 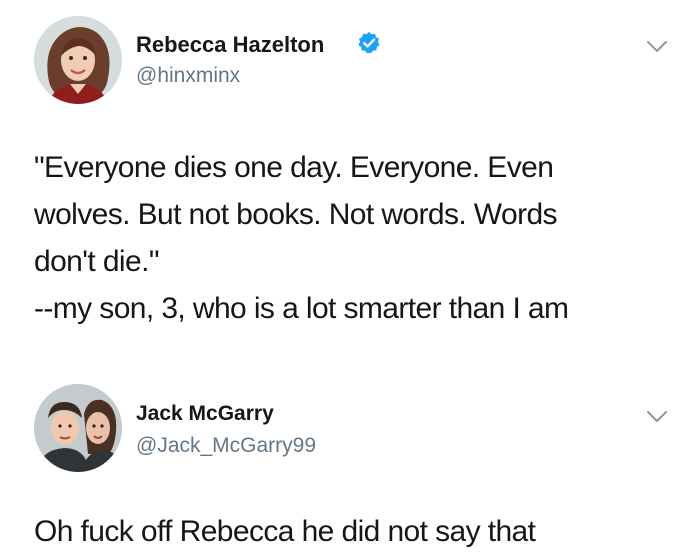 I want to click on author-name: Jack McGarry, so click(x=205, y=414).